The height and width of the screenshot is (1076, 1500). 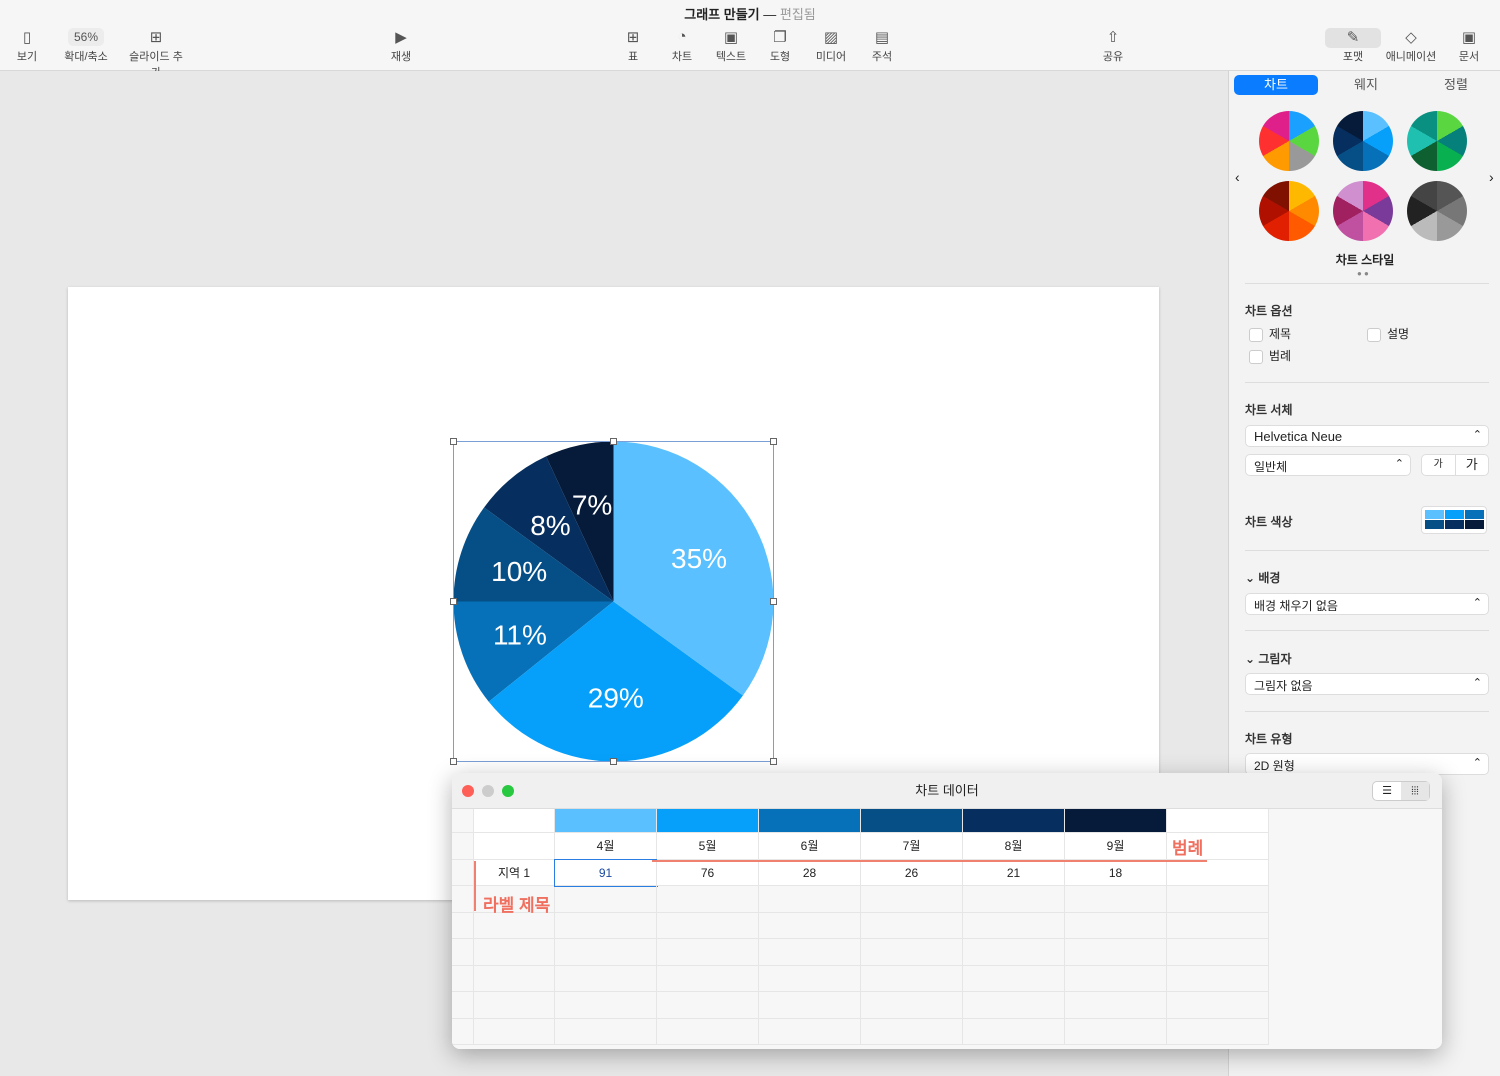 I want to click on format-button: ✎ 포맷, so click(x=1353, y=46).